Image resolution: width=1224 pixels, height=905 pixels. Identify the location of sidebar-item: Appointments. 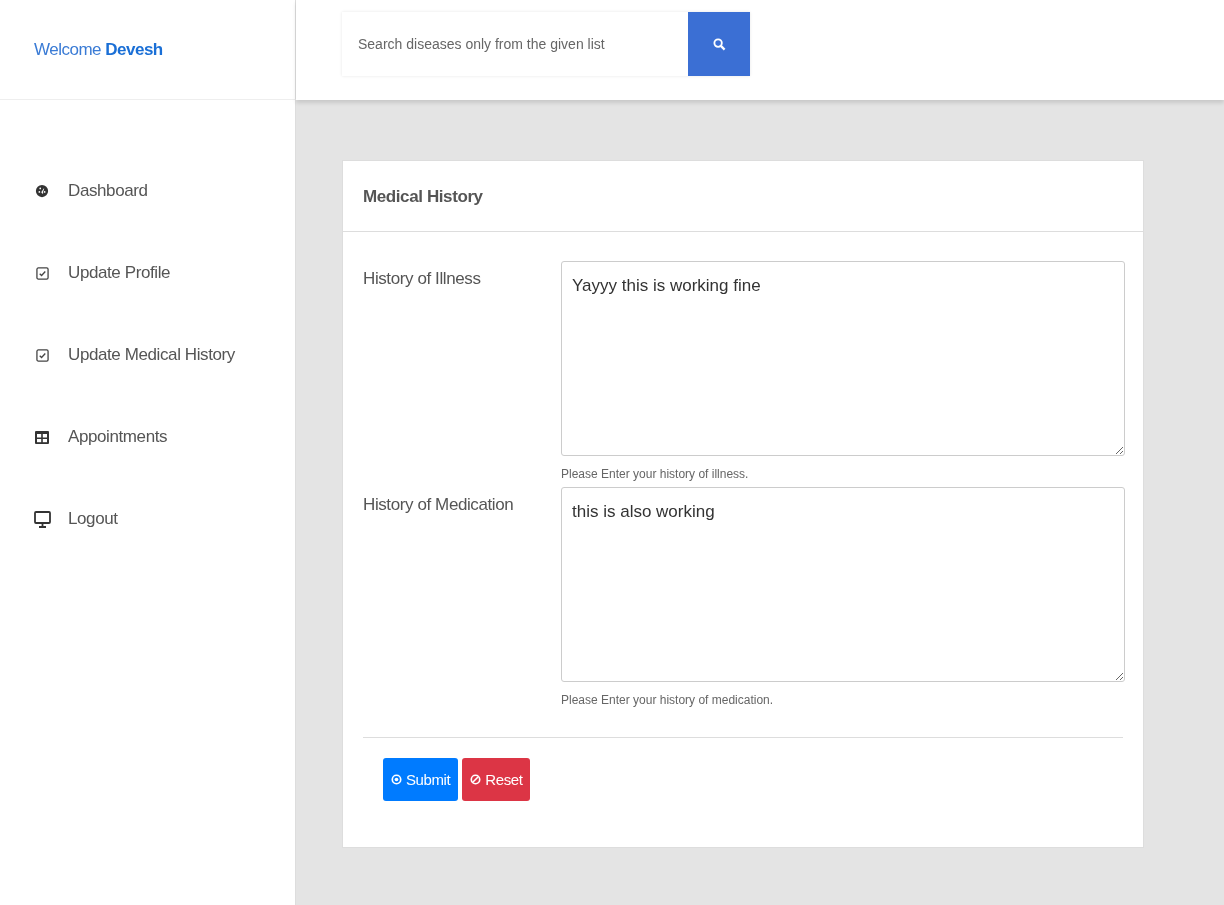
(100, 437).